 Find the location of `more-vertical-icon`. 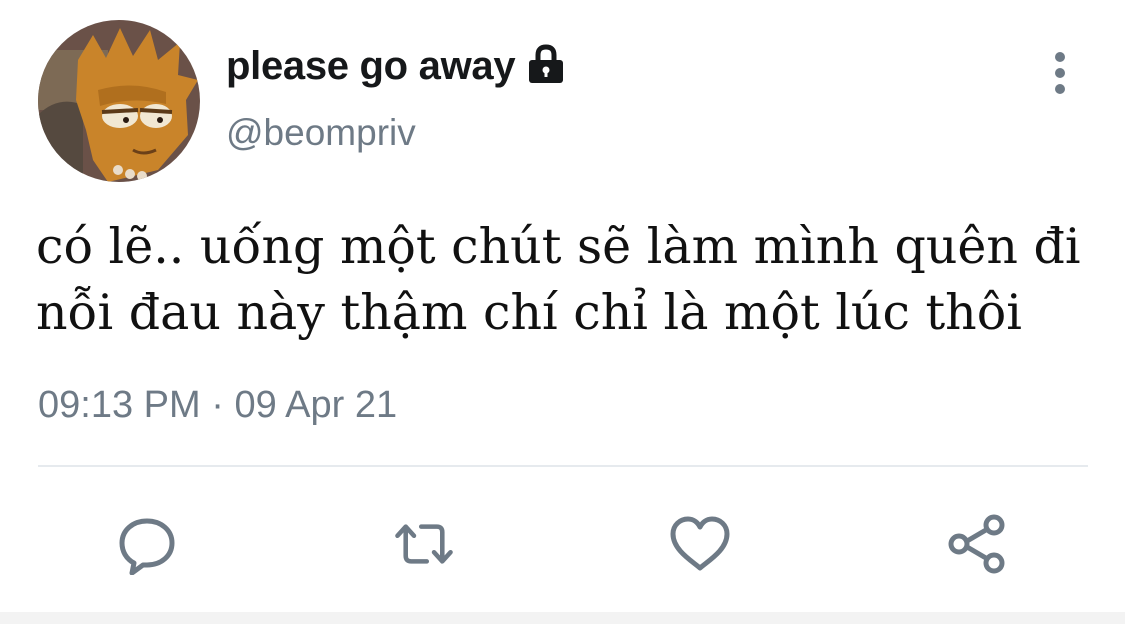

more-vertical-icon is located at coordinates (1060, 73).